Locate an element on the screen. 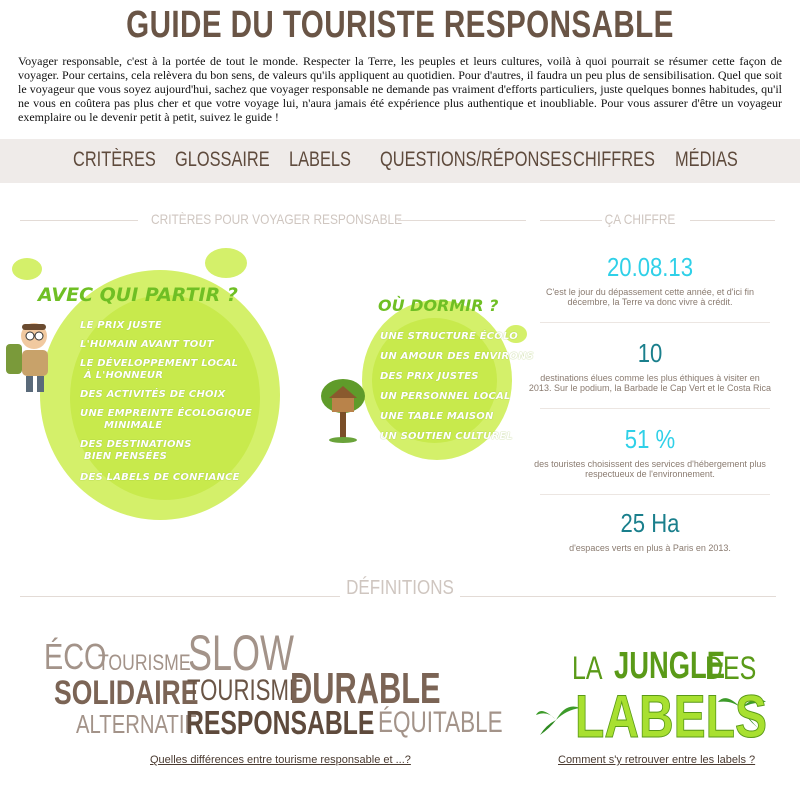 The image size is (800, 797). list-item: MINIMALE is located at coordinates (166, 426).